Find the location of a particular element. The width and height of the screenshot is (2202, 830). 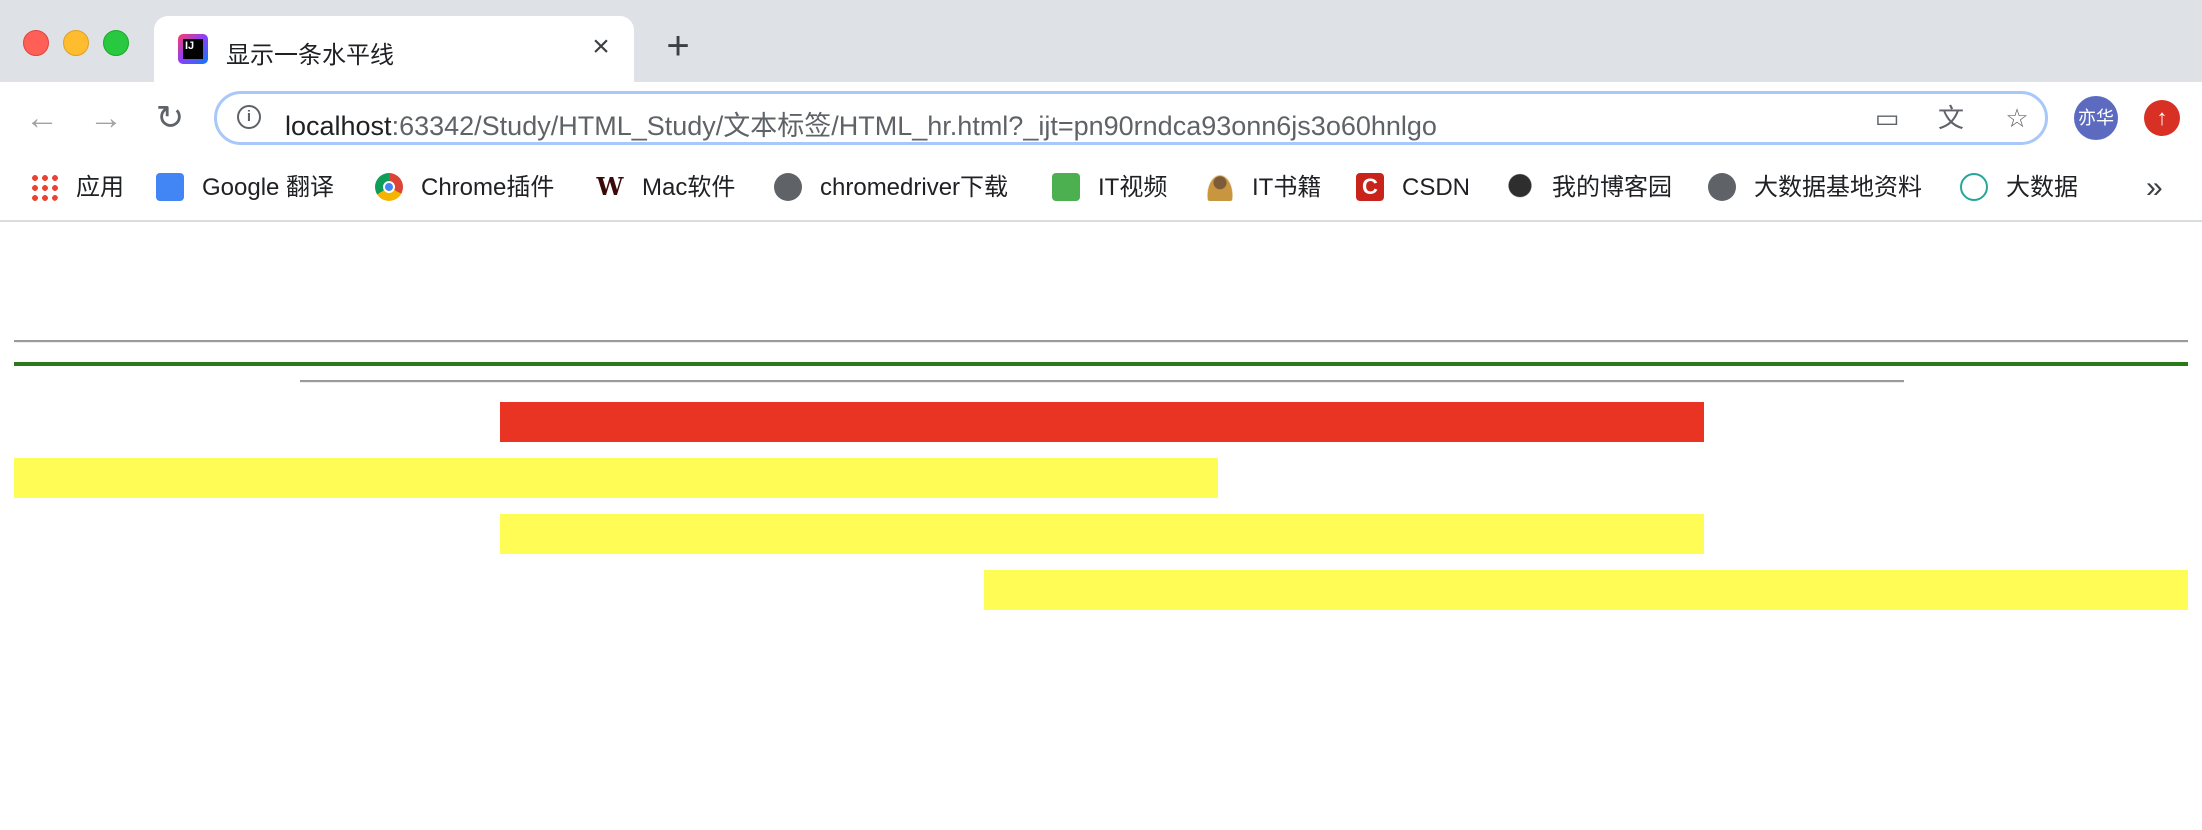

forward-arrow-icon: → is located at coordinates (106, 118).